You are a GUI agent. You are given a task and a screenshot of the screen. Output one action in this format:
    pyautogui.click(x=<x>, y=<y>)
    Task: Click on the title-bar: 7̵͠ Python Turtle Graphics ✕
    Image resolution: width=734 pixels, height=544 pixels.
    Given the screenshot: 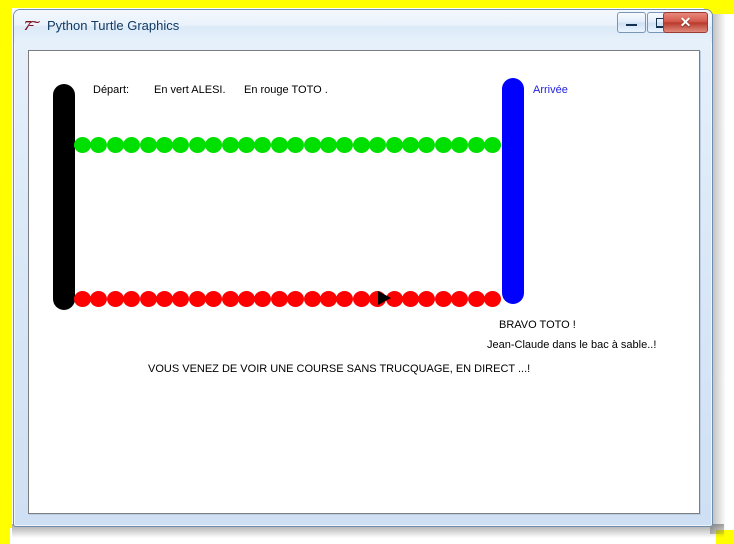 What is the action you would take?
    pyautogui.click(x=363, y=26)
    